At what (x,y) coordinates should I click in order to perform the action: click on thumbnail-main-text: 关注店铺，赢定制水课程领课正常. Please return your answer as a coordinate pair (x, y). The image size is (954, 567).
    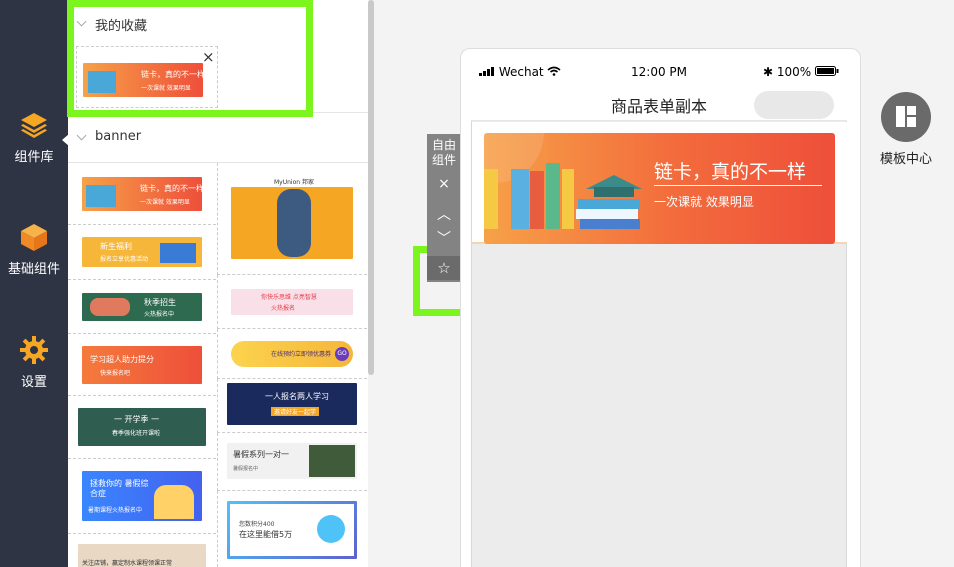
    Looking at the image, I should click on (127, 563).